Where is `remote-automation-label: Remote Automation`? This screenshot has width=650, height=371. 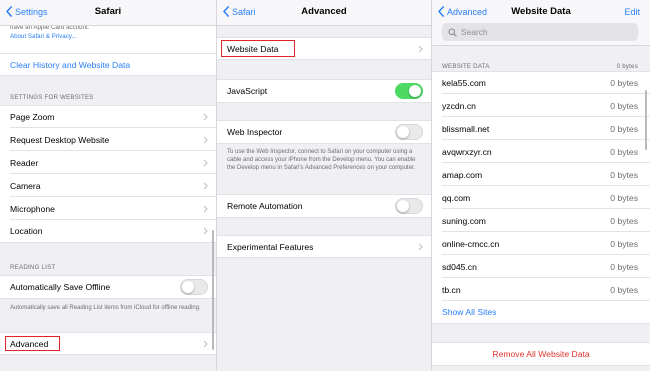 remote-automation-label: Remote Automation is located at coordinates (265, 206).